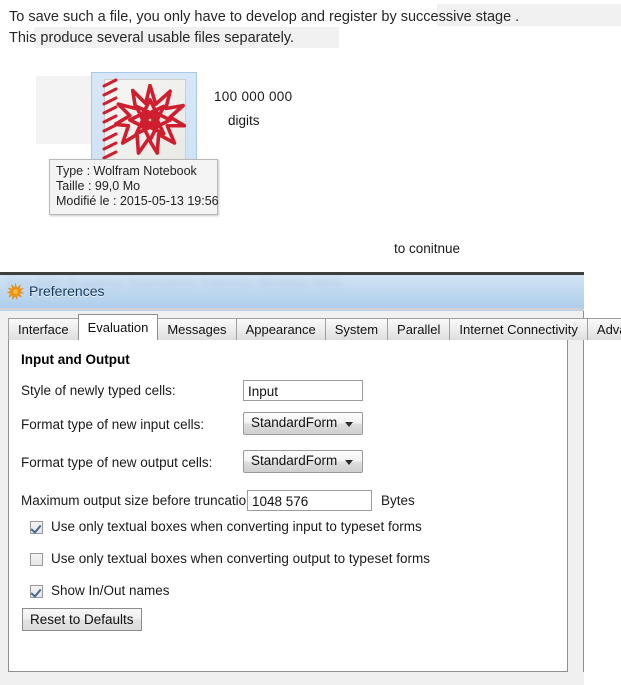  I want to click on reset-to-defaults-button: Reset to Defaults, so click(82, 619).